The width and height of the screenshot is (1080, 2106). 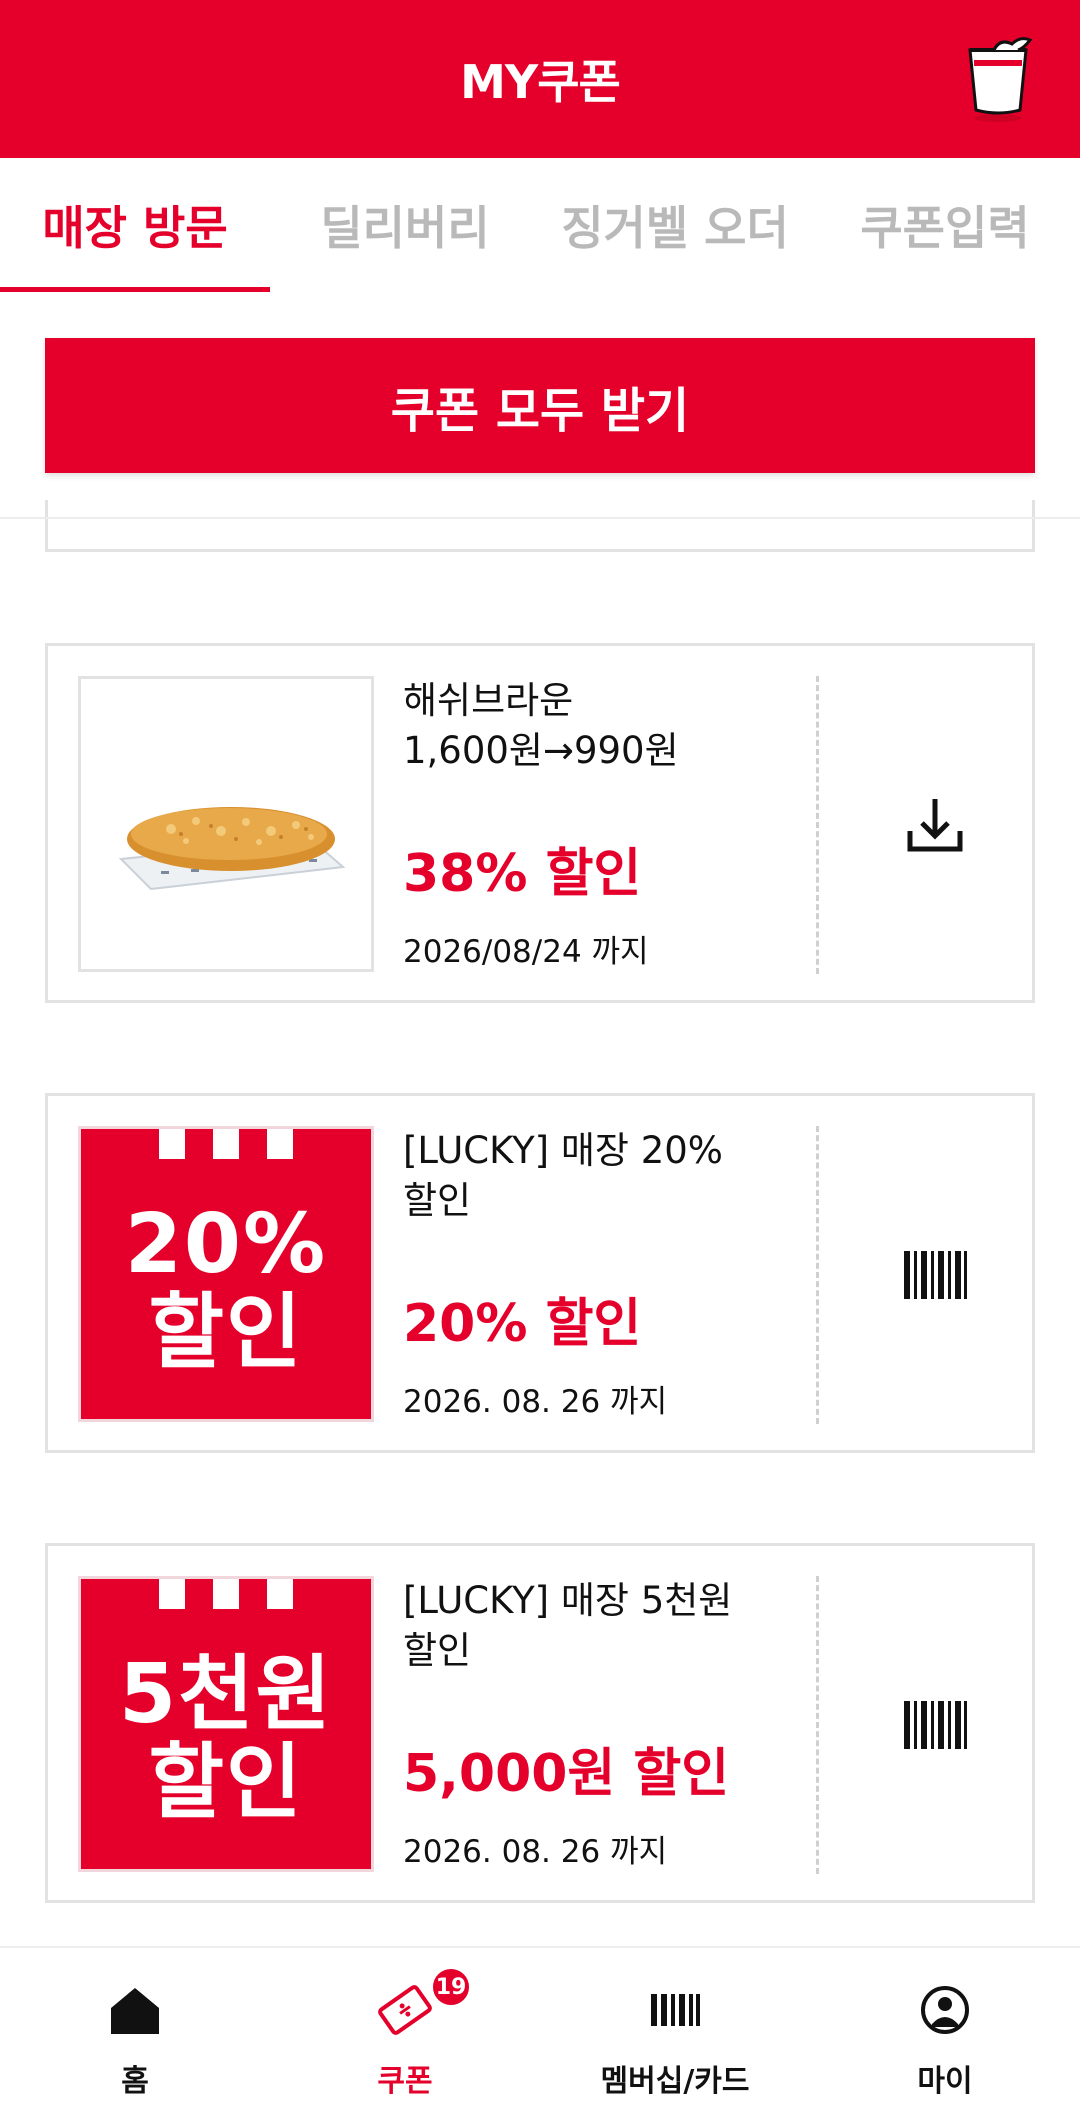 What do you see at coordinates (451, 1987) in the screenshot?
I see `coupon-count-badge: 19` at bounding box center [451, 1987].